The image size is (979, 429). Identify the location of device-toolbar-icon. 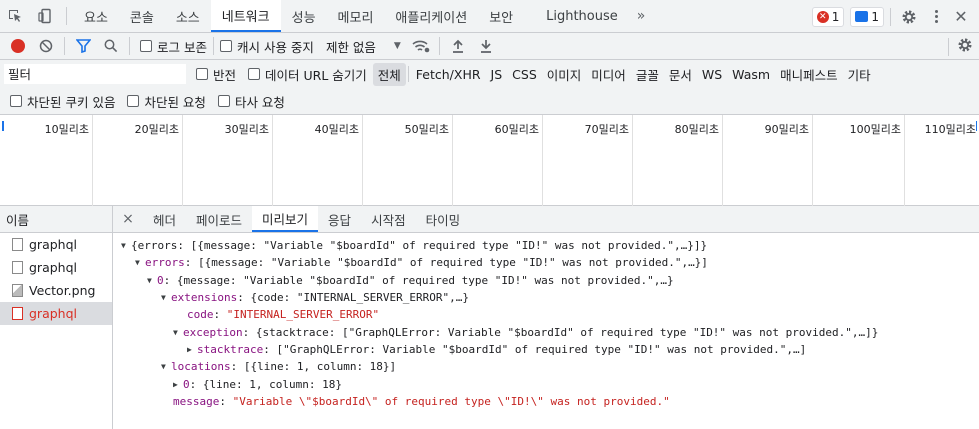
(45, 16).